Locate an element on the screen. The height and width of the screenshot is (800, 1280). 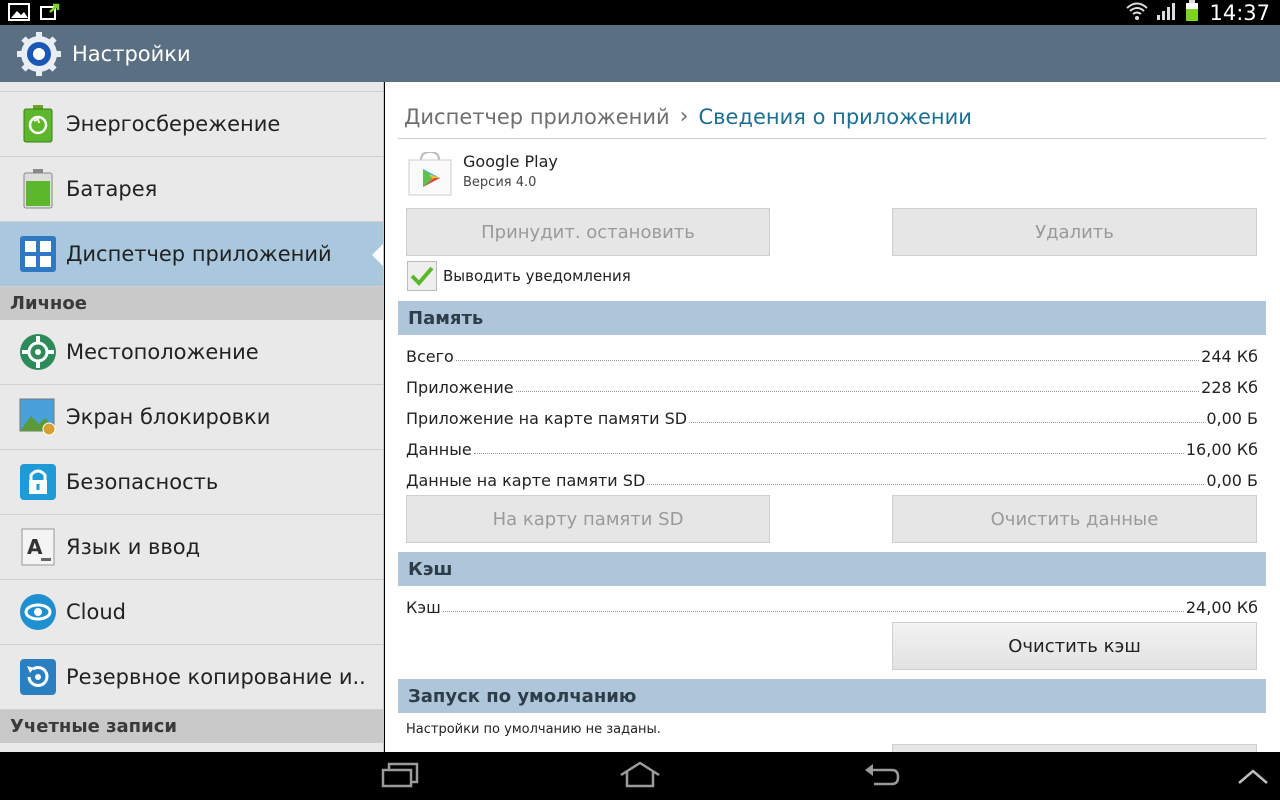
sidebar-item-label: Резервное копирование и.. is located at coordinates (216, 677).